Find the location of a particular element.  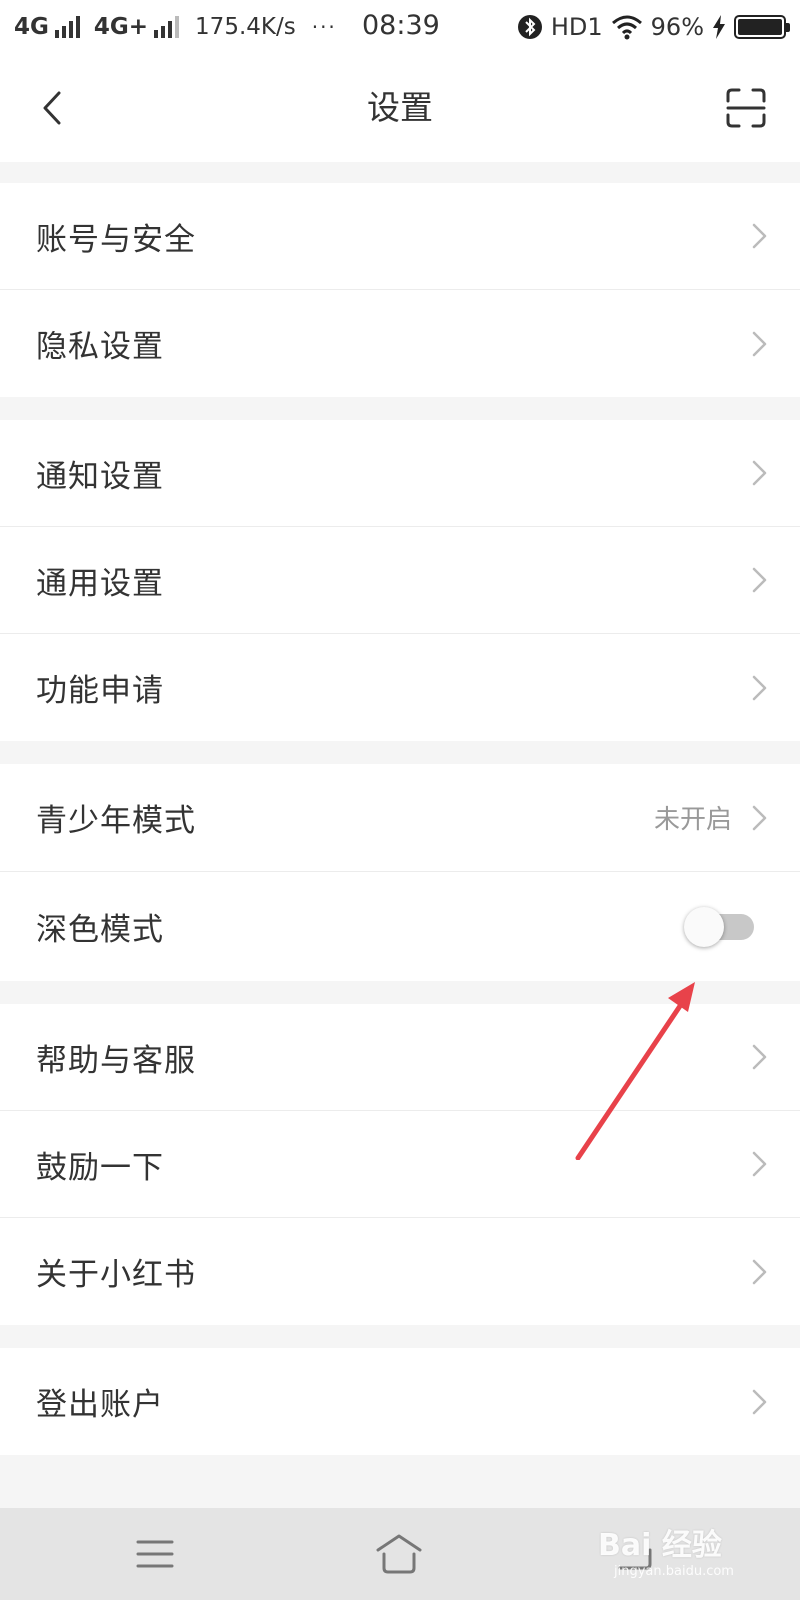

settings-item-privacy: 隐私设置 is located at coordinates (400, 343).